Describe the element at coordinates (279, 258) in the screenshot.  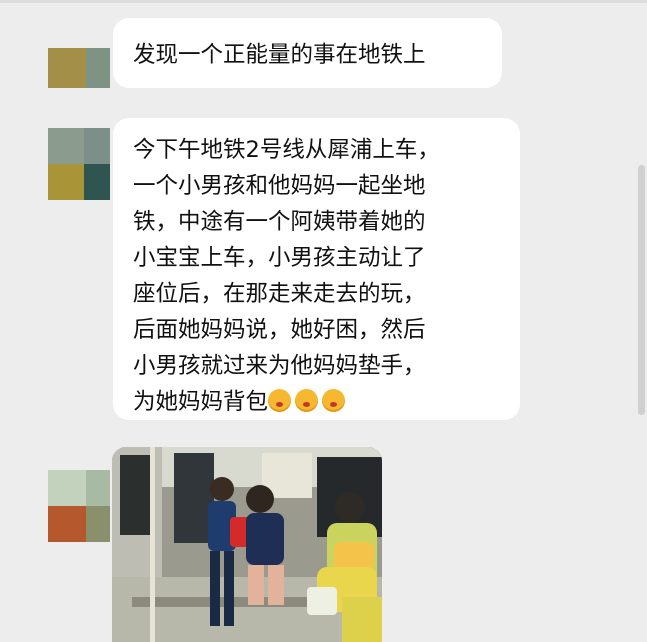
I see `message-text-line: 小宝宝上车，小男孩主动让了` at that location.